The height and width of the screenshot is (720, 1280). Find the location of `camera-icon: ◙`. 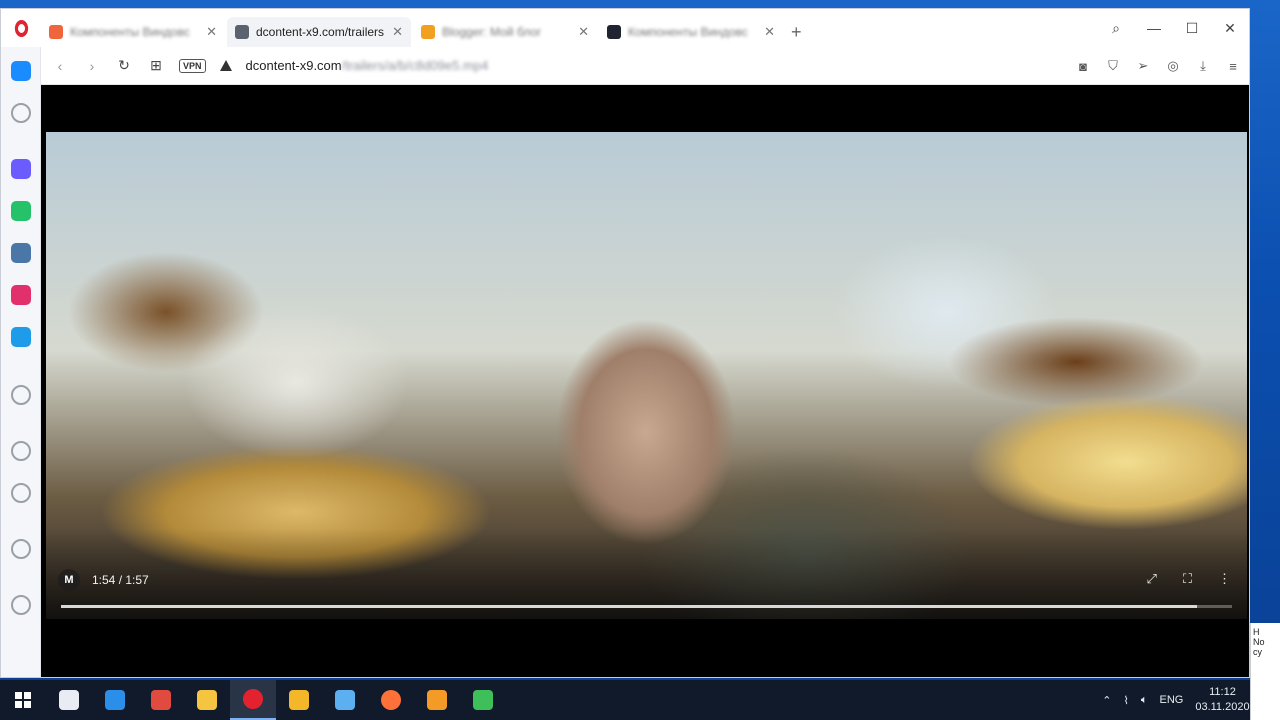

camera-icon: ◙ is located at coordinates (1083, 66).